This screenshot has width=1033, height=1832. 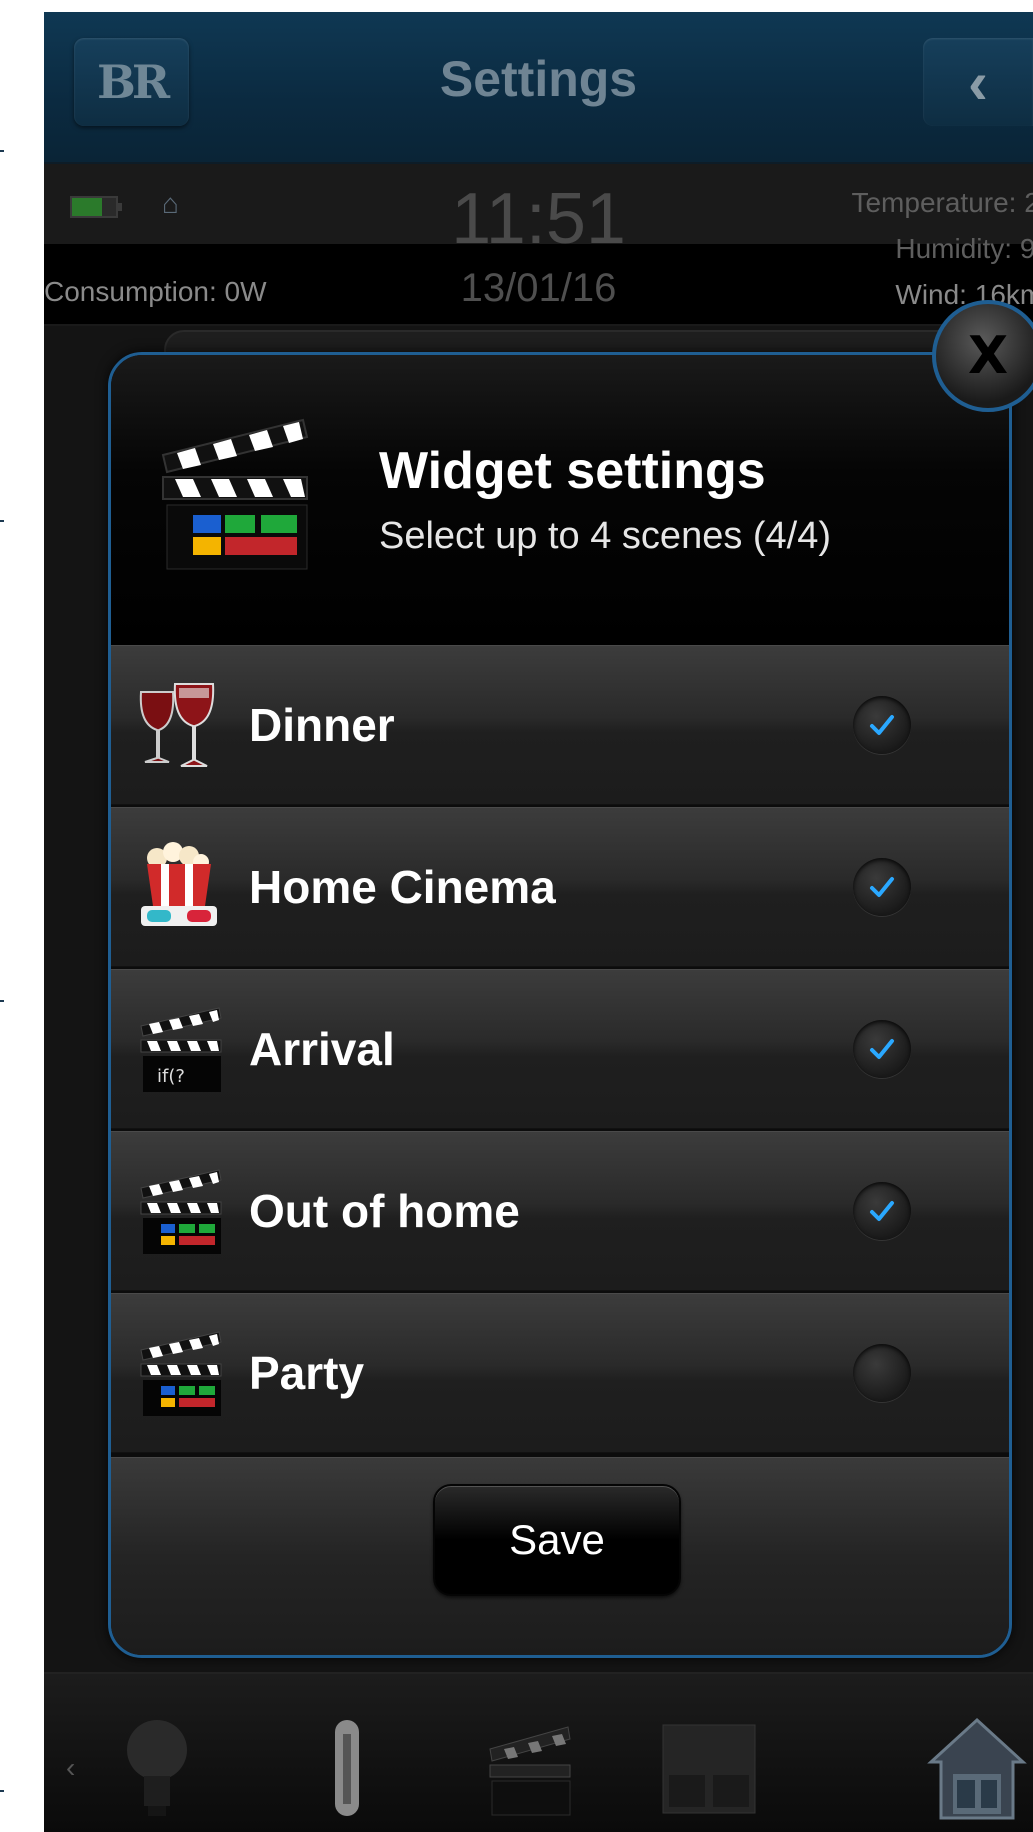 I want to click on close-icon: X, so click(x=988, y=356).